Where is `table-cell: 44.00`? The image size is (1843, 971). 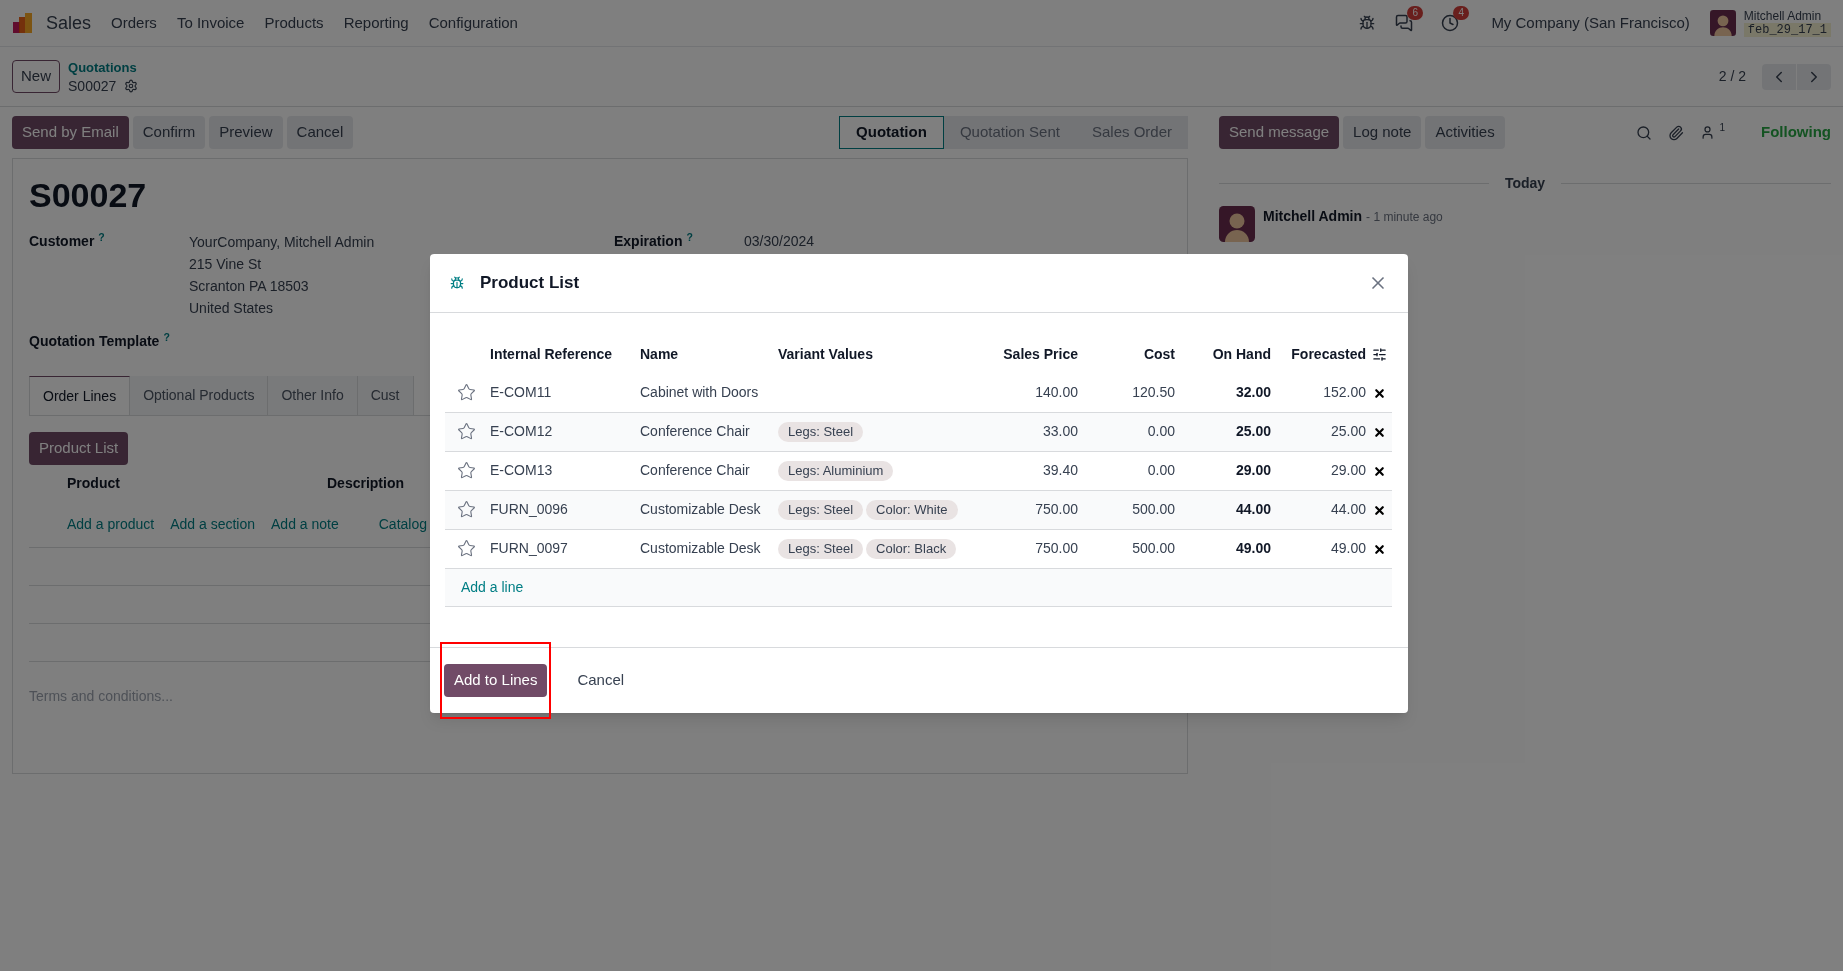
table-cell: 44.00 is located at coordinates (1318, 509).